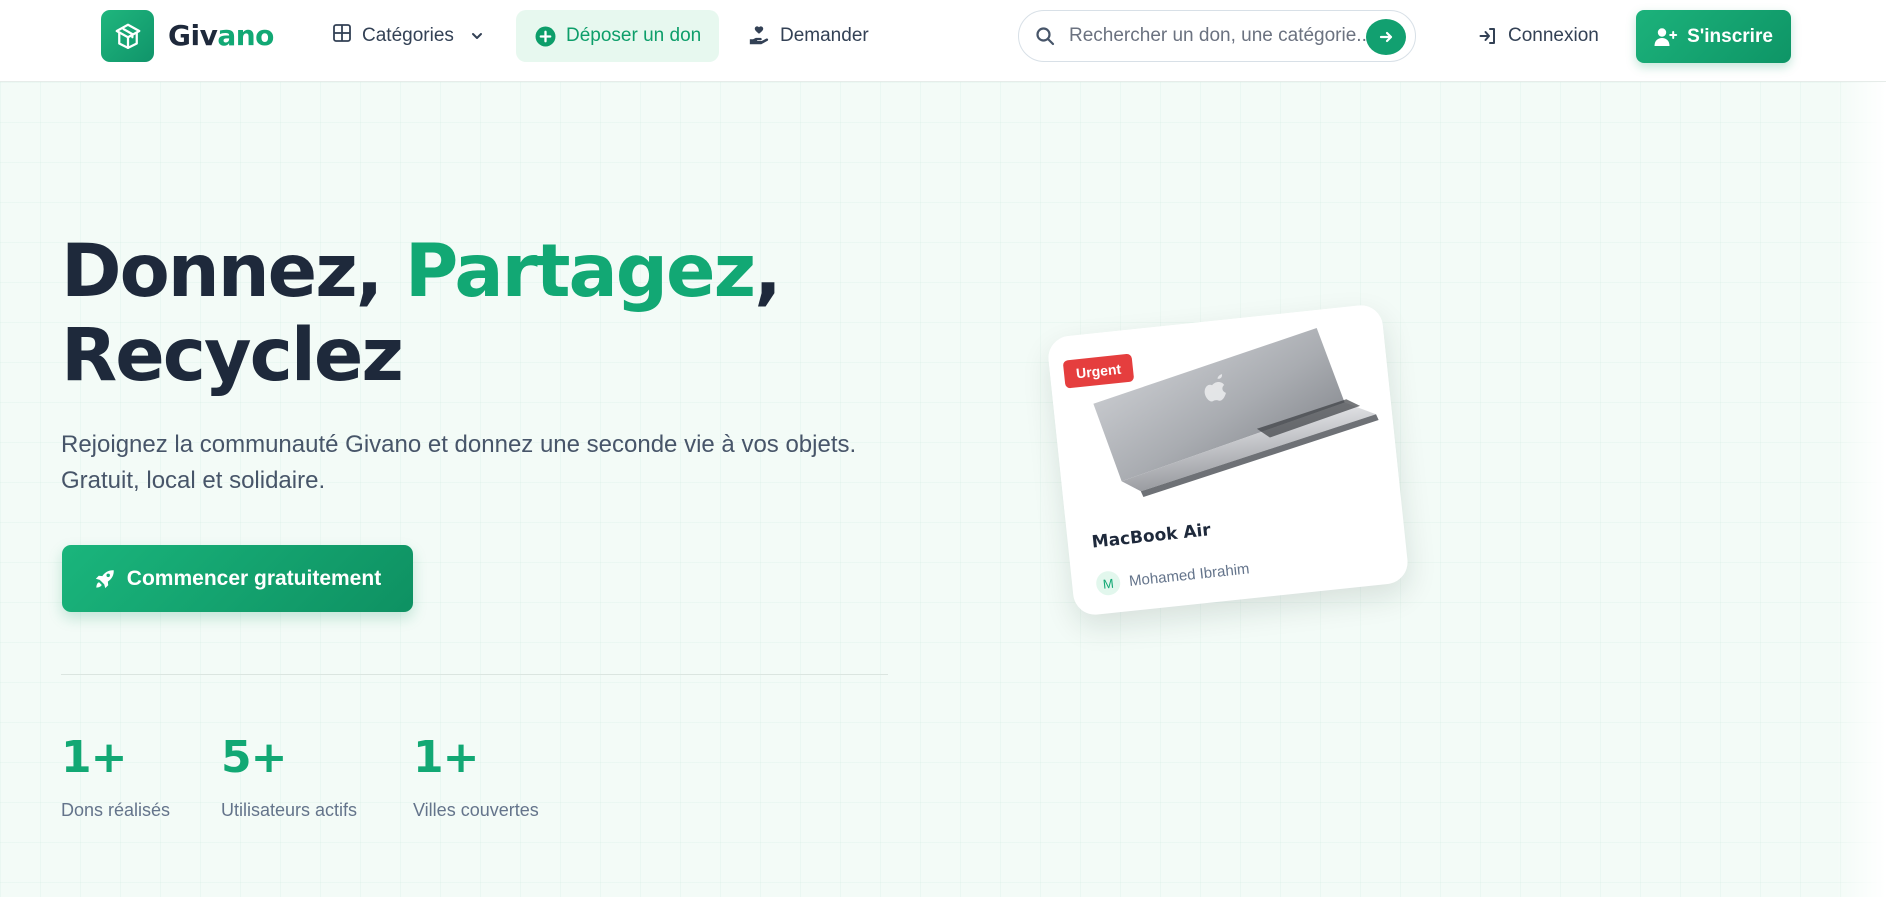  I want to click on nav-deposer-don: Déposer un don, so click(617, 36).